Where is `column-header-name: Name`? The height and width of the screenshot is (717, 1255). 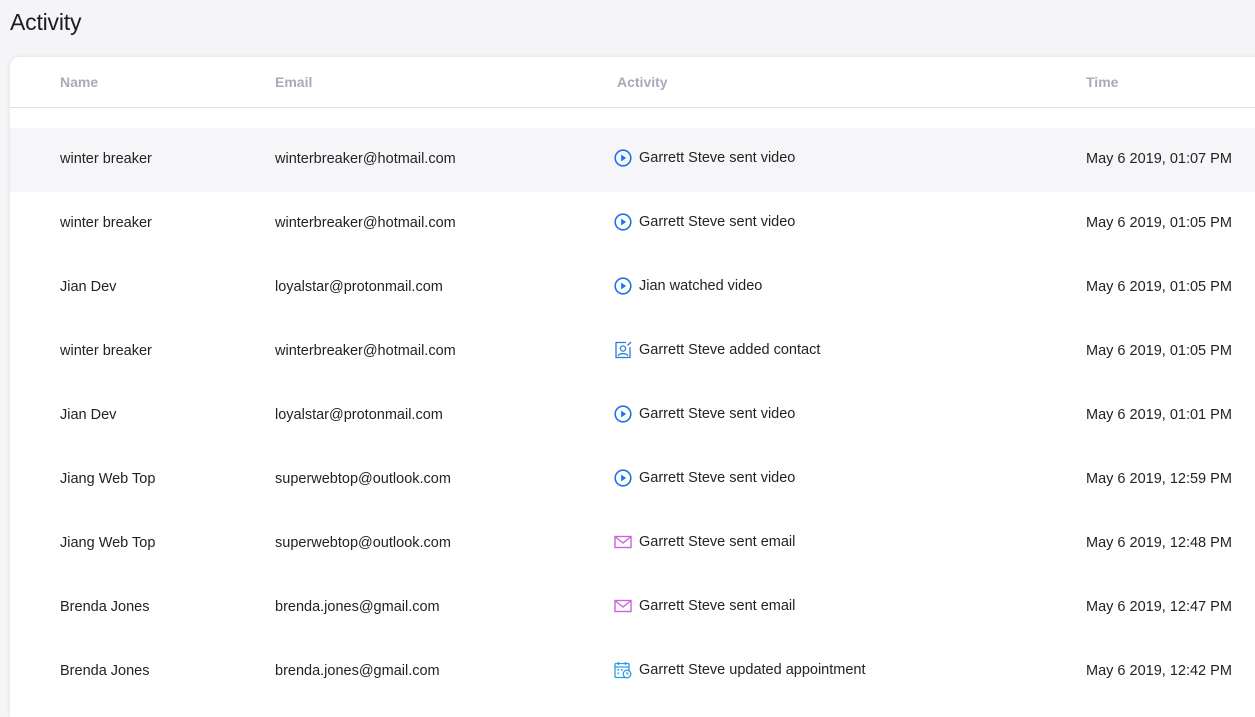
column-header-name: Name is located at coordinates (79, 82).